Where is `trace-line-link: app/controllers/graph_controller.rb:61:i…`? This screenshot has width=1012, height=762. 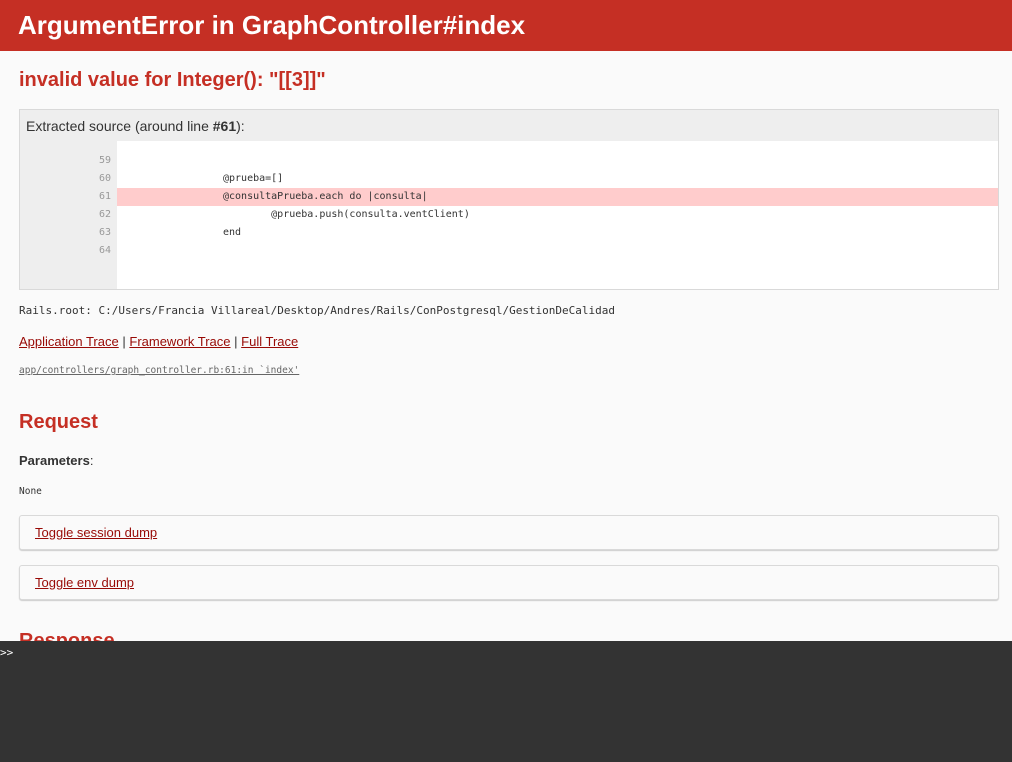
trace-line-link: app/controllers/graph_controller.rb:61:i… is located at coordinates (159, 370).